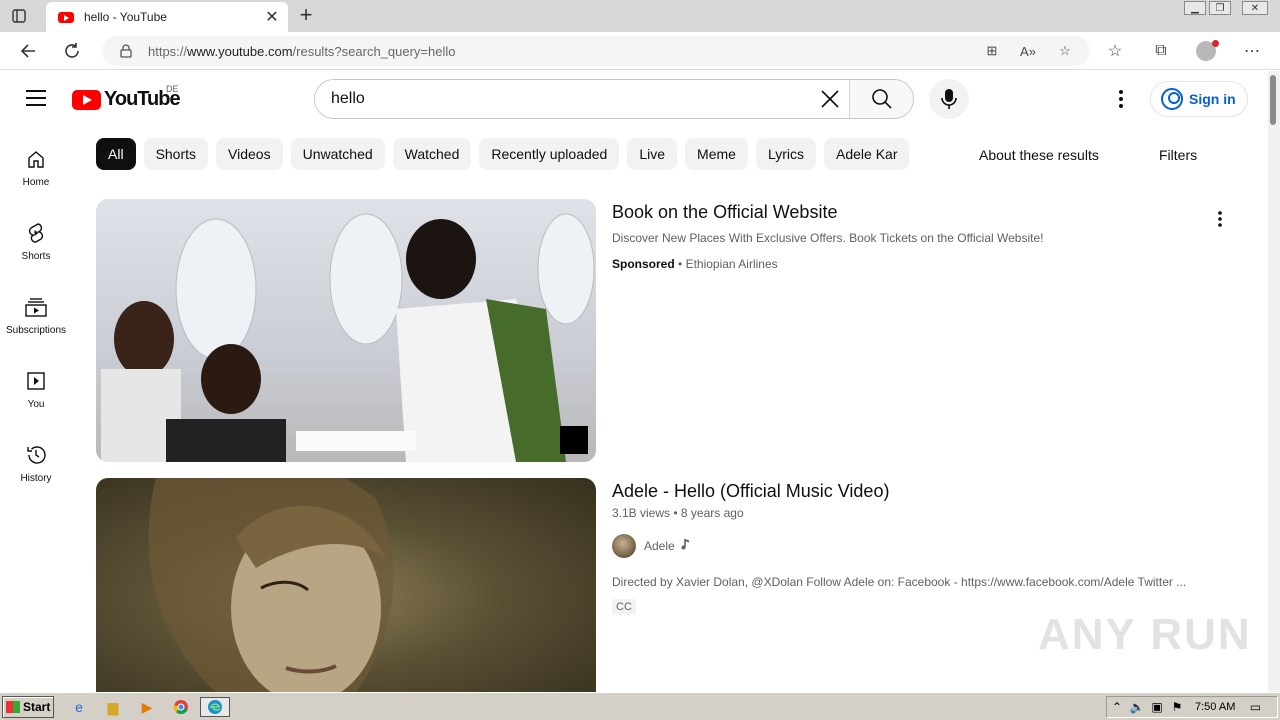 The width and height of the screenshot is (1280, 720). I want to click on anyrun-watermark: ANY RUN, so click(1145, 634).